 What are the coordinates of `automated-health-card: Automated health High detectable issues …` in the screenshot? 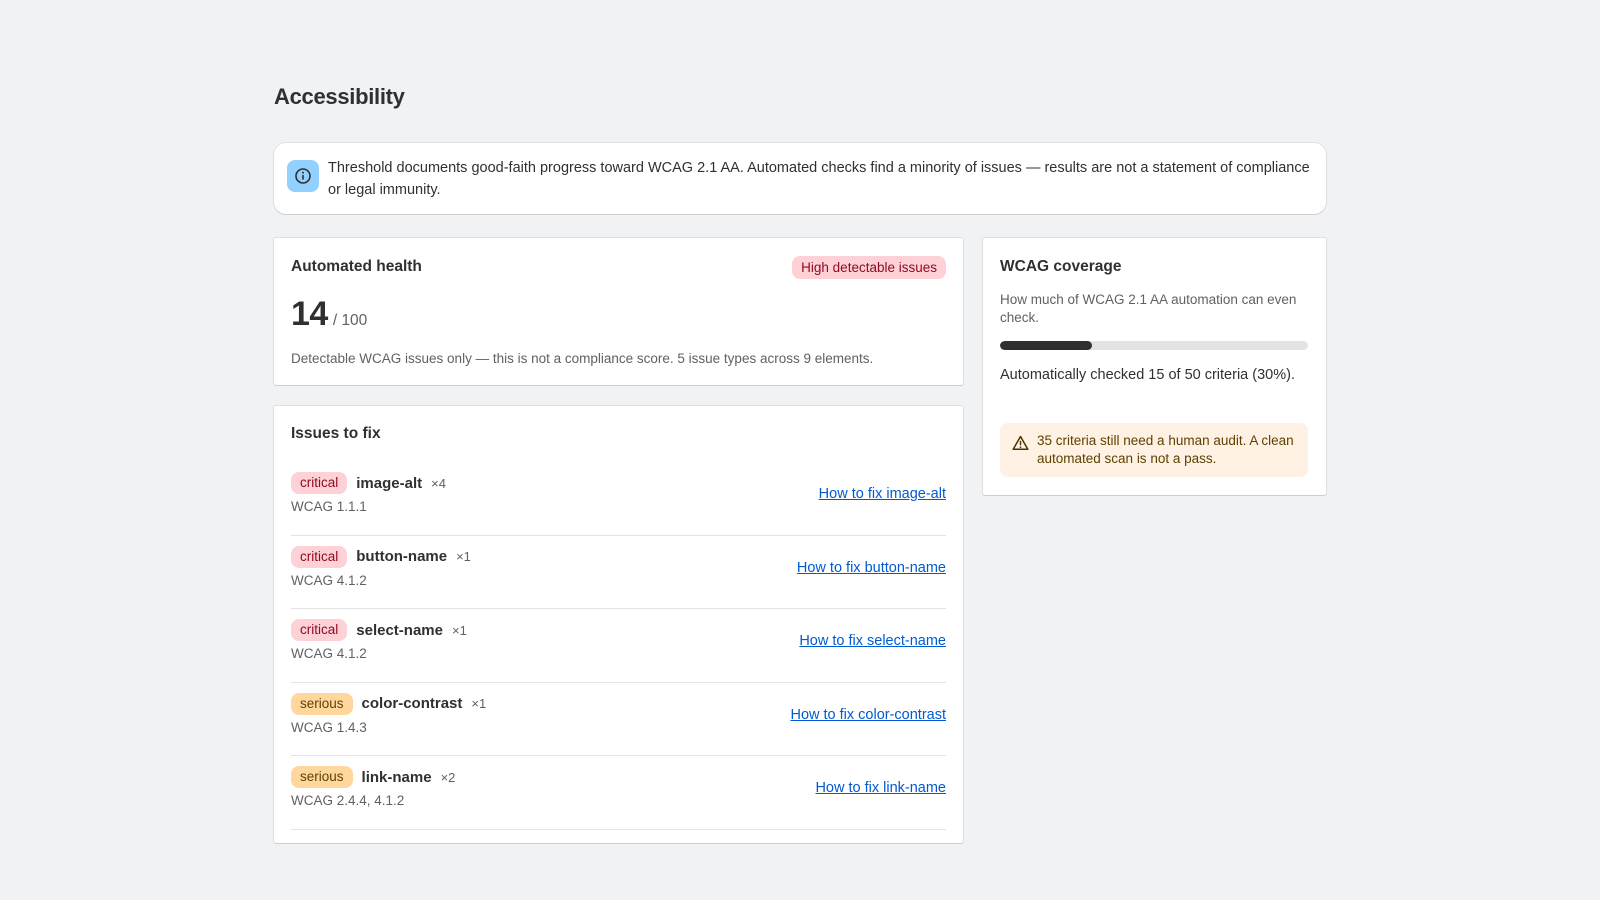 It's located at (618, 311).